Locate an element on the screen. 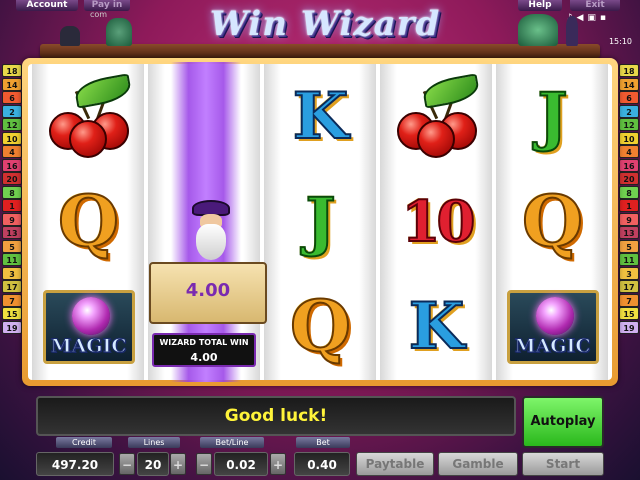 This screenshot has width=640, height=480. reel-3: K J Q is located at coordinates (320, 222).